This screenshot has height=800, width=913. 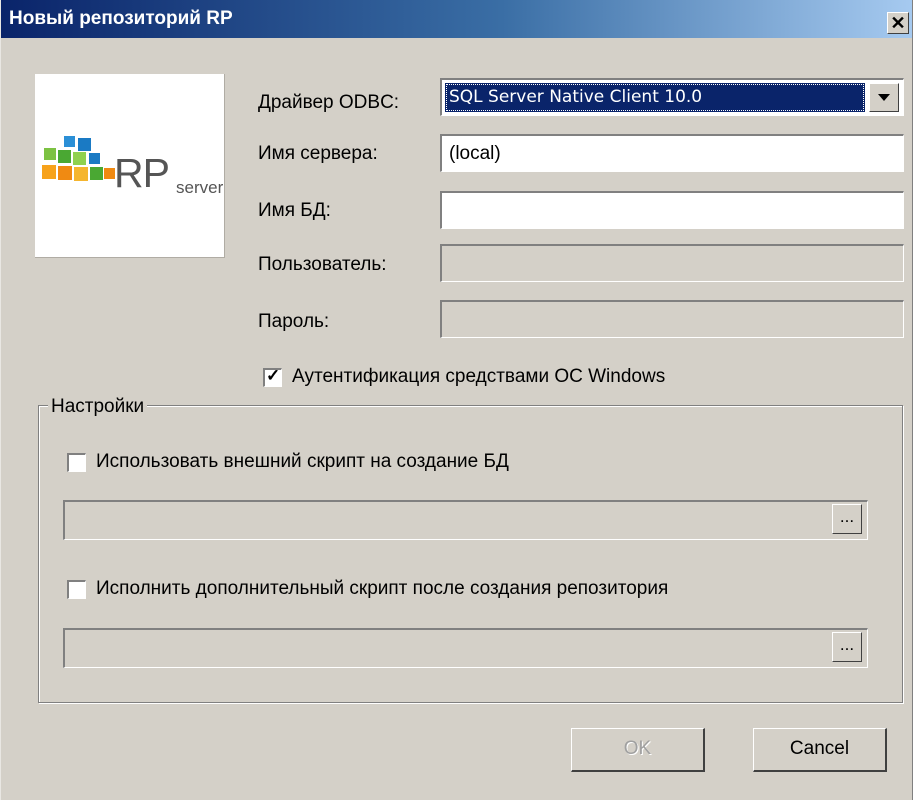 I want to click on windows-auth-checkbox: ✓, so click(x=272, y=376).